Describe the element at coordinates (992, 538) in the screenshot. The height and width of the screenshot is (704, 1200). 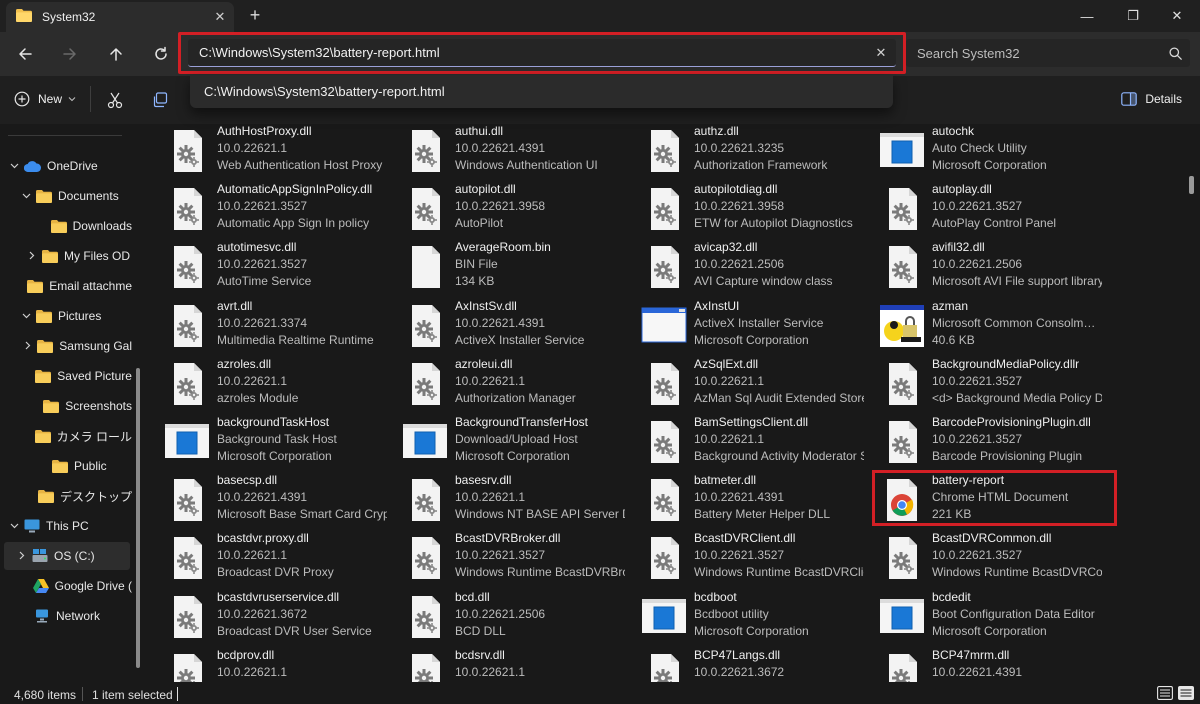
I see `file-name: BcastDVRCommon.dll` at that location.